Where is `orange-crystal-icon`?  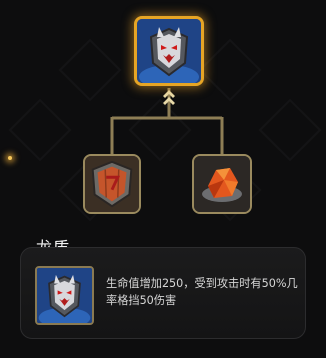
orange-crystal-icon is located at coordinates (222, 184).